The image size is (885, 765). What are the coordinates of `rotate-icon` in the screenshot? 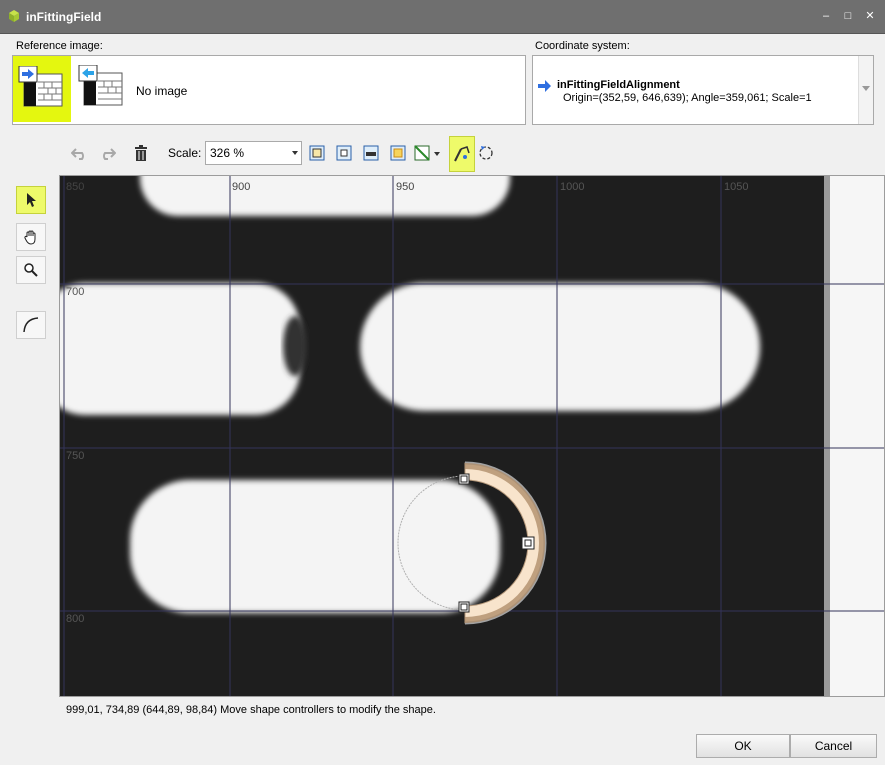 It's located at (486, 153).